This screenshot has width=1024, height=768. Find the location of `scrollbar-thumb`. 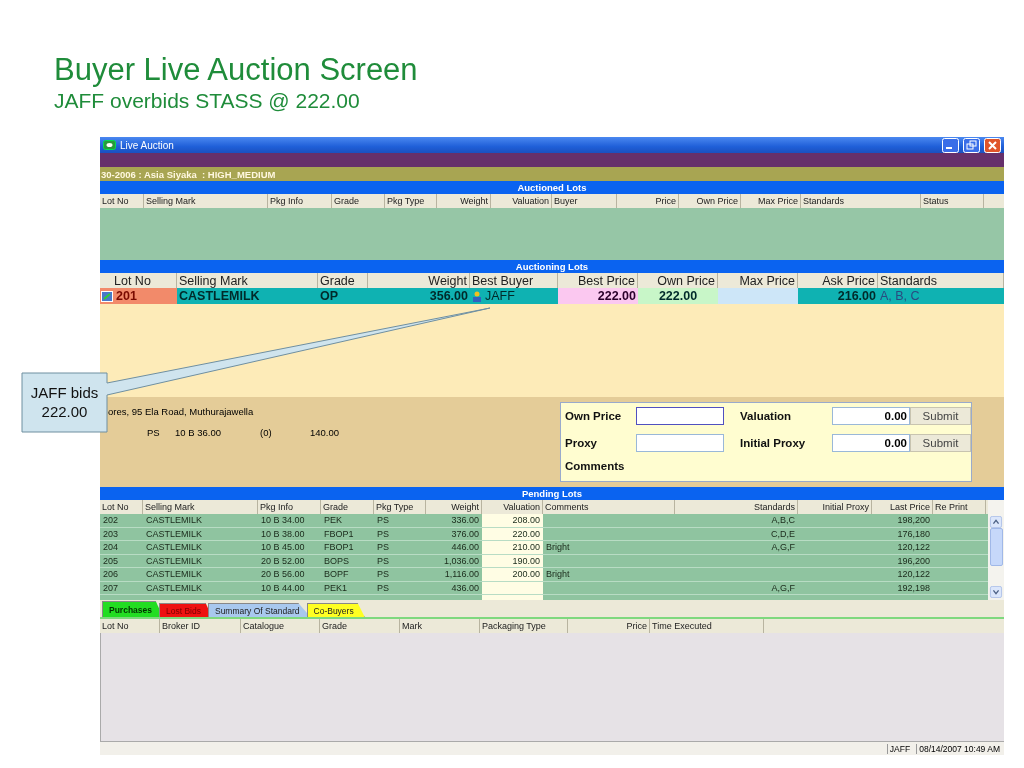

scrollbar-thumb is located at coordinates (996, 547).